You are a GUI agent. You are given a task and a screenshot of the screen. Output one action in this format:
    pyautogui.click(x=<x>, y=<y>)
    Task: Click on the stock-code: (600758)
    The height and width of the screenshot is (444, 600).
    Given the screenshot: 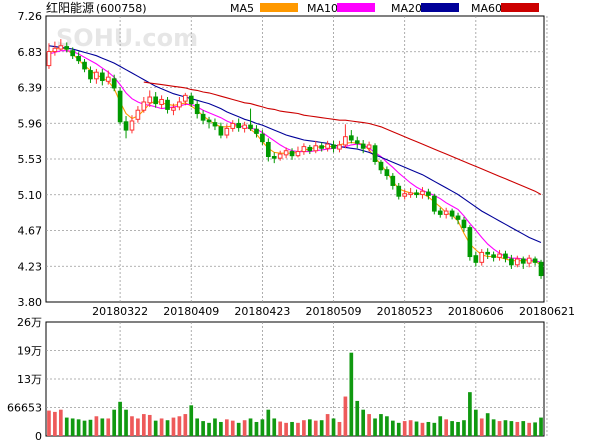 What is the action you would take?
    pyautogui.click(x=121, y=8)
    